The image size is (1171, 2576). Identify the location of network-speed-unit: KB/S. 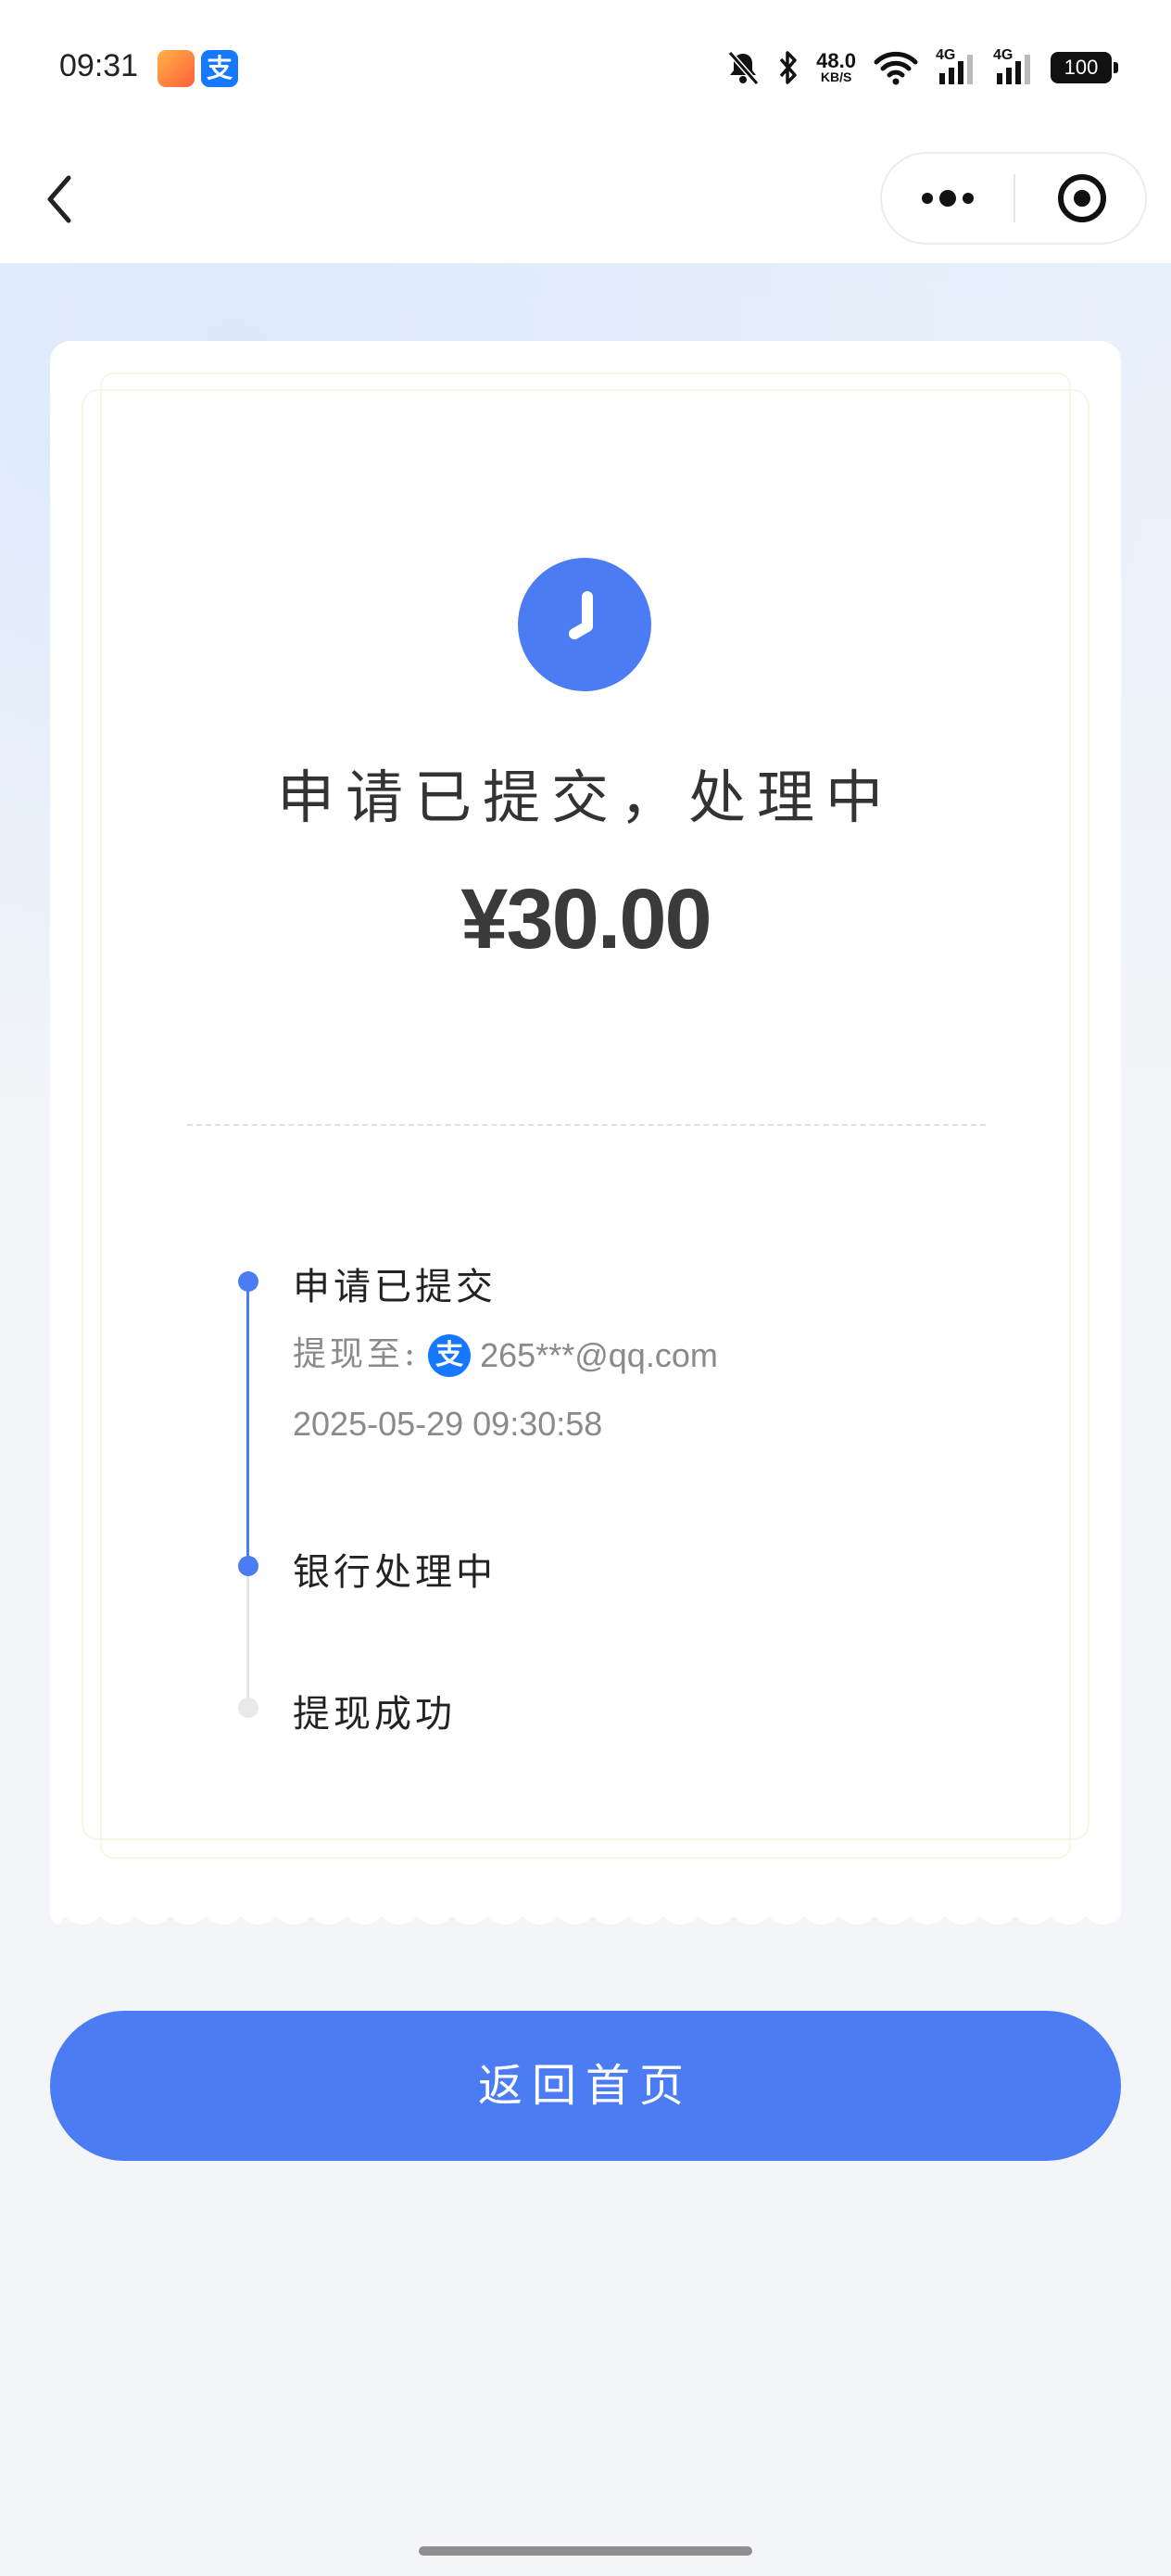
(836, 76).